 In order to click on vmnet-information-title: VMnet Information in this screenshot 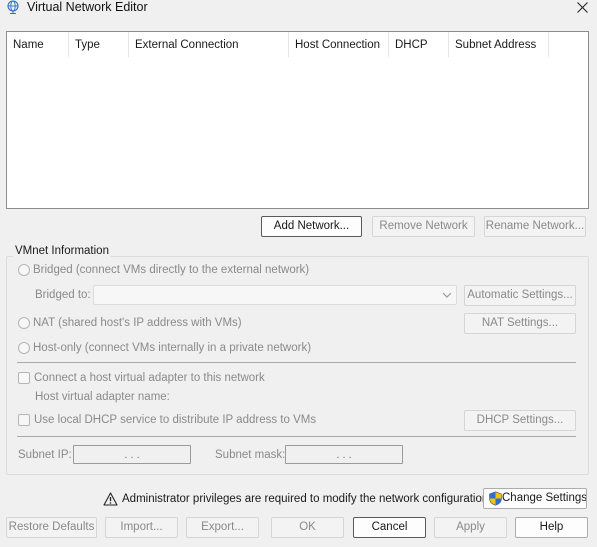, I will do `click(62, 251)`.